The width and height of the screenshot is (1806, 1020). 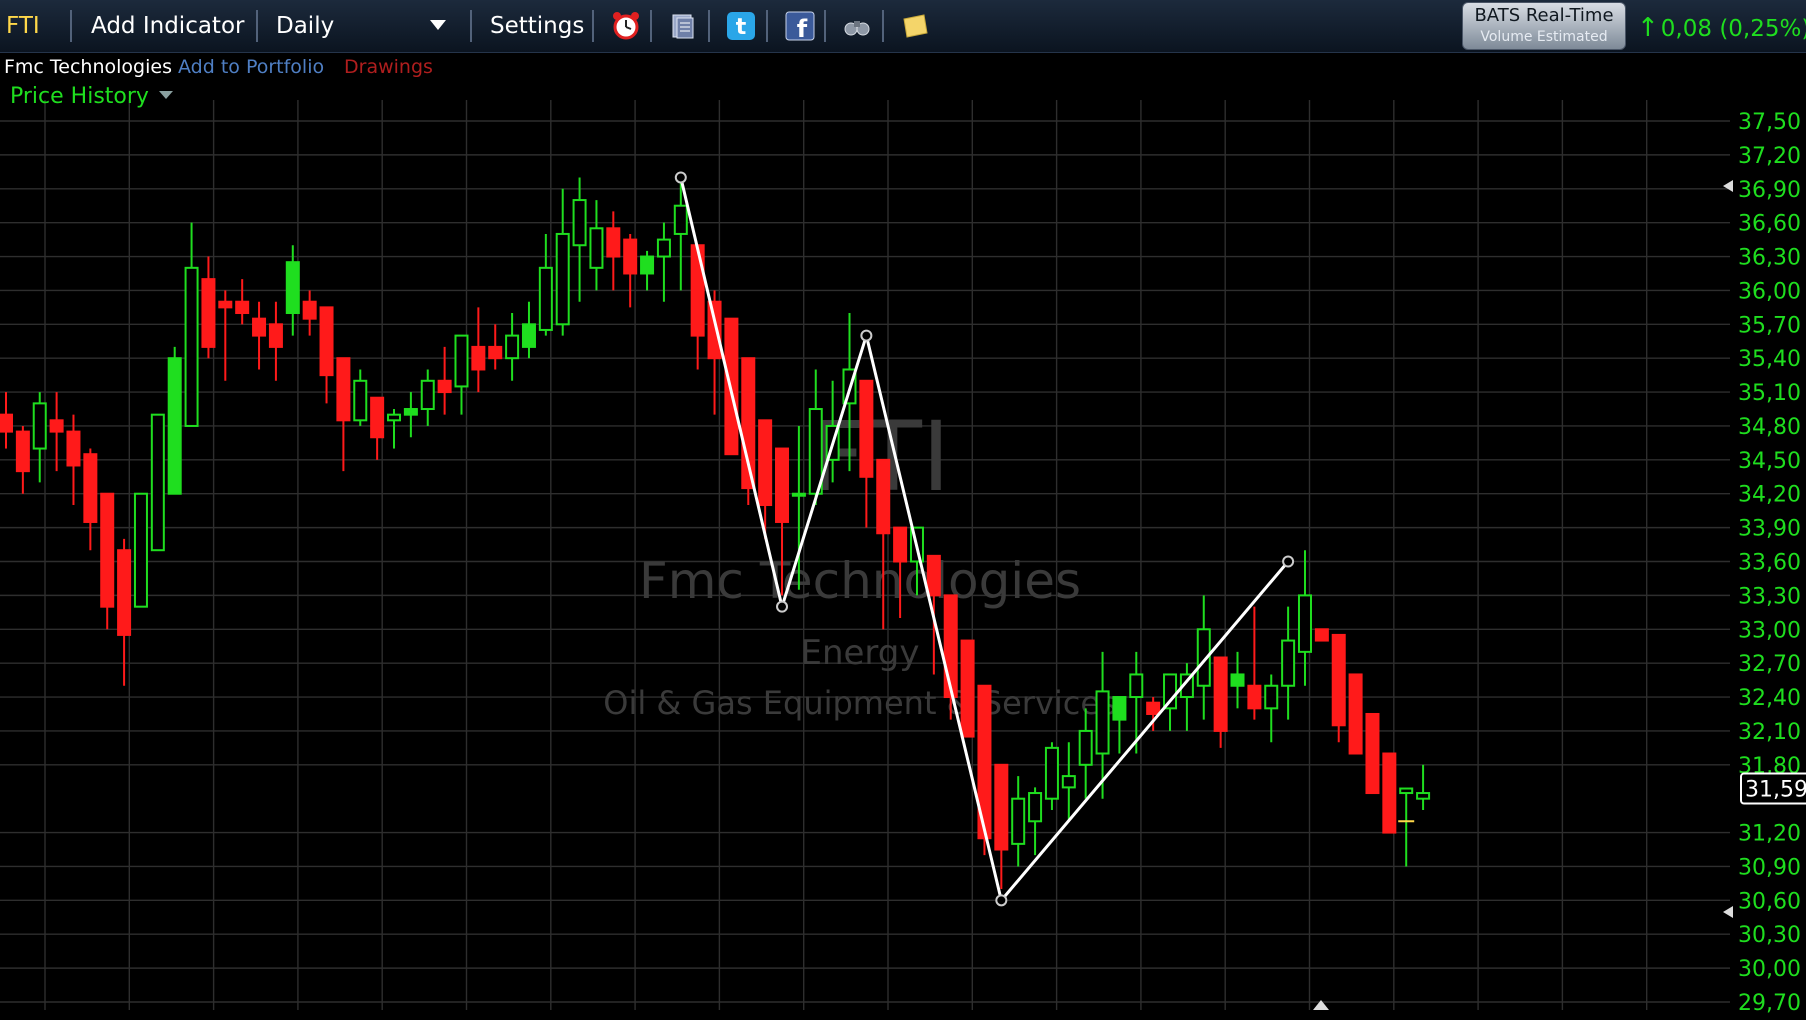 I want to click on note-icon, so click(x=915, y=26).